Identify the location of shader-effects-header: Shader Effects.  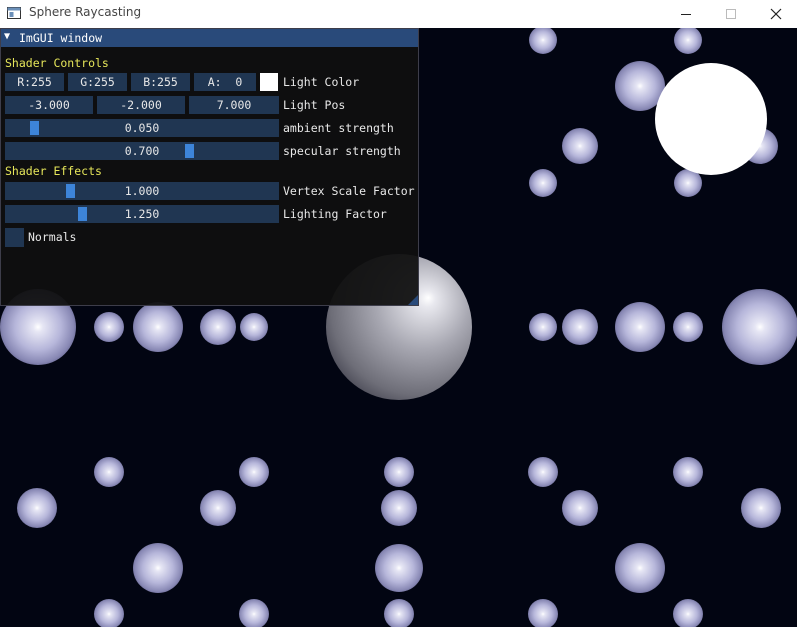
(53, 171).